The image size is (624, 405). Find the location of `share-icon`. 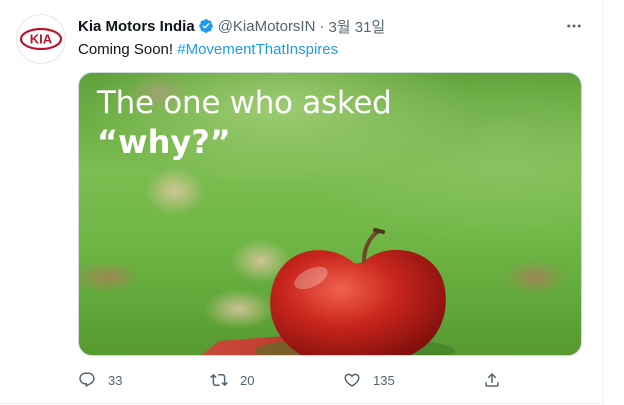

share-icon is located at coordinates (492, 379).